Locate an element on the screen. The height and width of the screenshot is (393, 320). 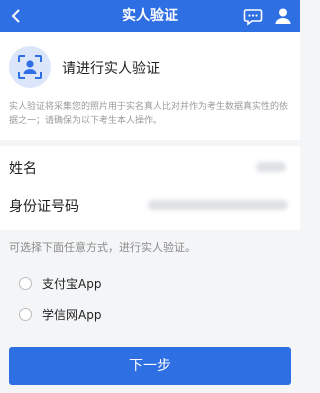
option-alipay: 支付宝App is located at coordinates (150, 284).